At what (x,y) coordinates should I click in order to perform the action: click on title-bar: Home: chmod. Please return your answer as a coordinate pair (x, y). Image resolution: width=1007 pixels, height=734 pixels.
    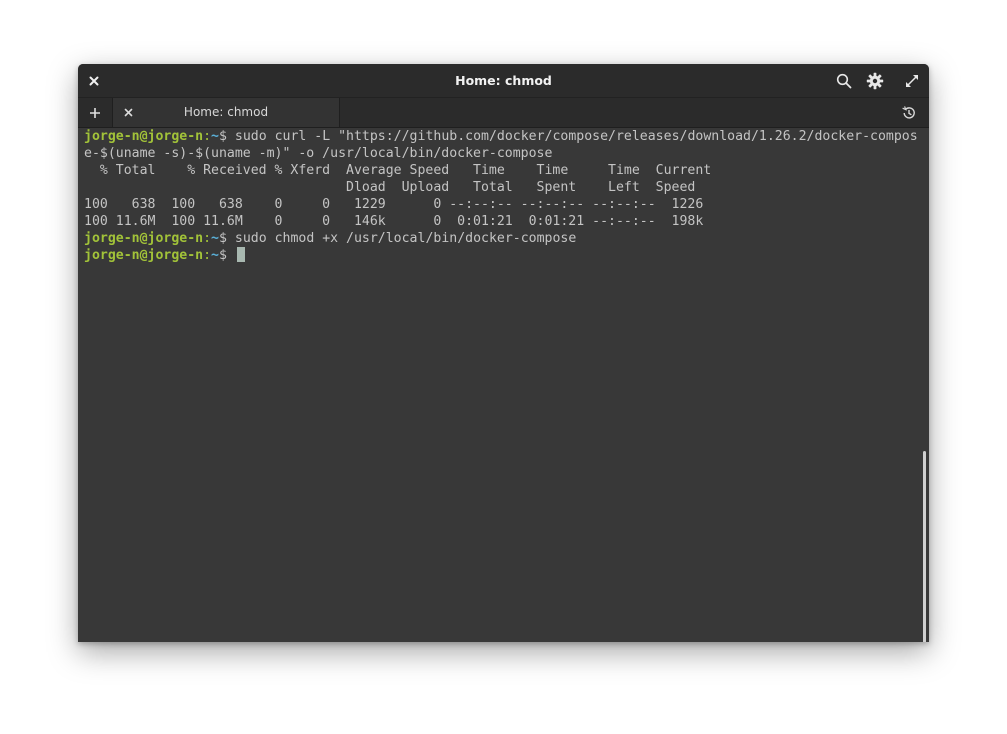
    Looking at the image, I should click on (503, 81).